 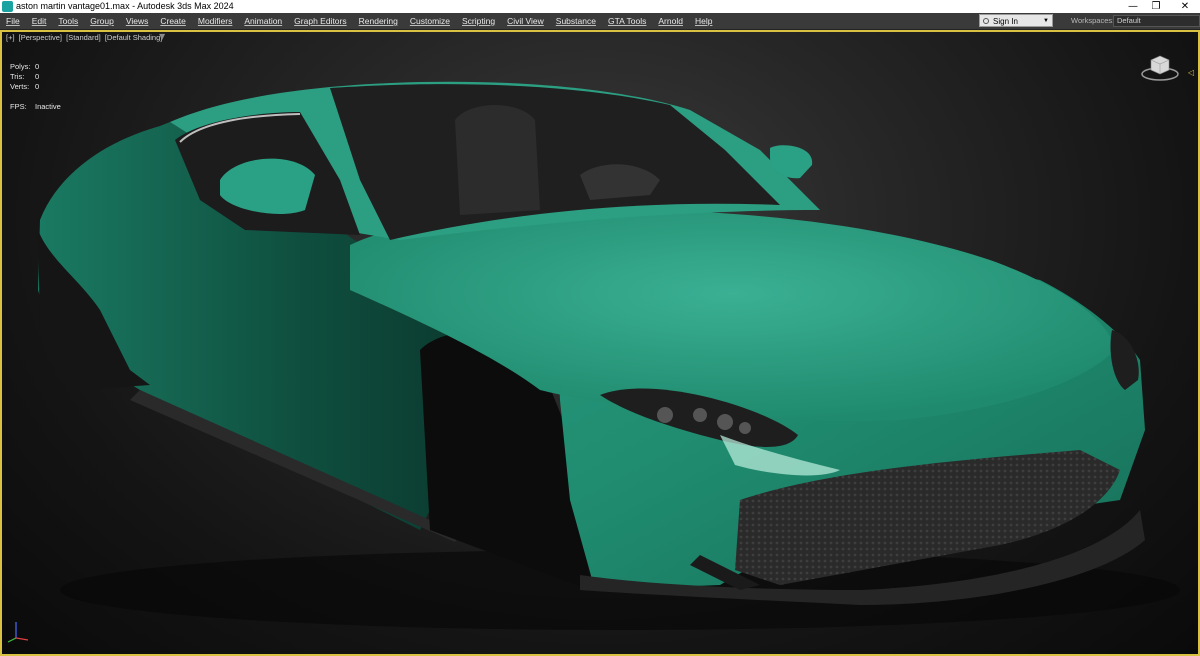 I want to click on viewport-point-of-view-label: [Perspective], so click(x=40, y=37).